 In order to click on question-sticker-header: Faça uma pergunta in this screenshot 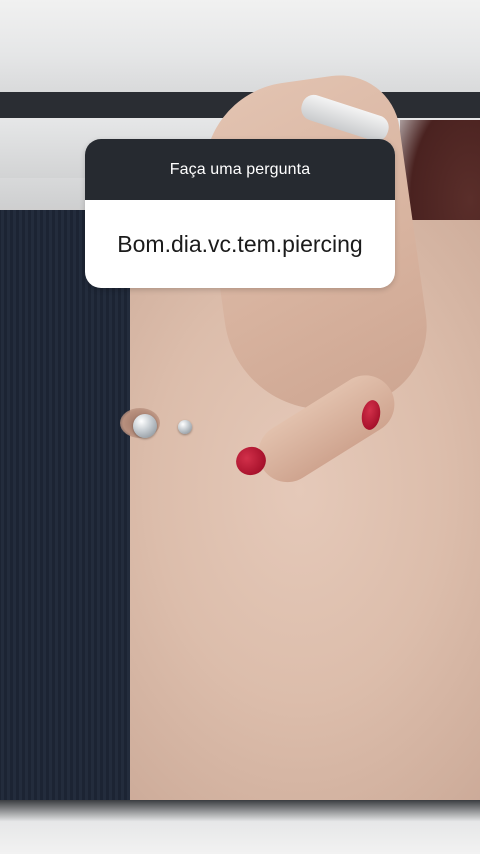, I will do `click(240, 169)`.